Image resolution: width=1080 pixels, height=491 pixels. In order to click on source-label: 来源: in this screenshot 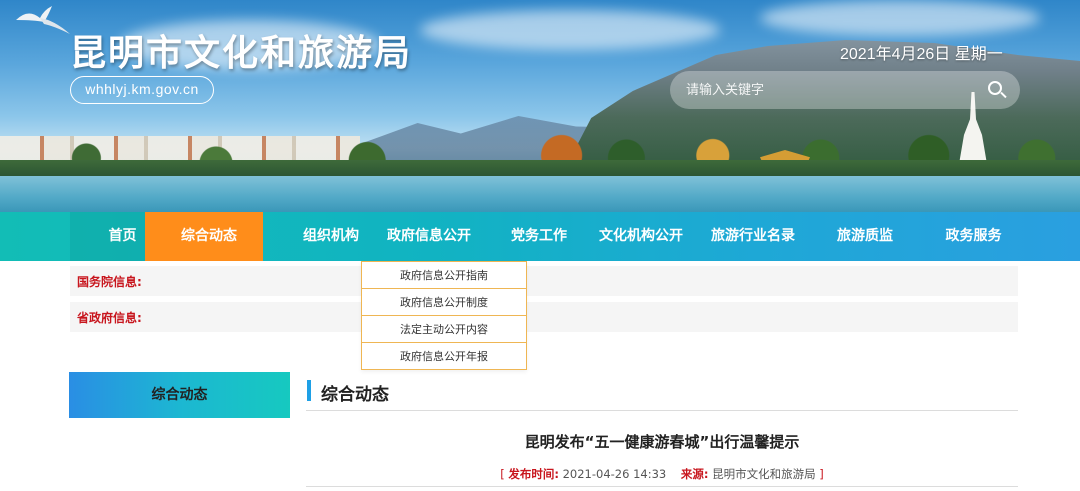, I will do `click(694, 474)`.